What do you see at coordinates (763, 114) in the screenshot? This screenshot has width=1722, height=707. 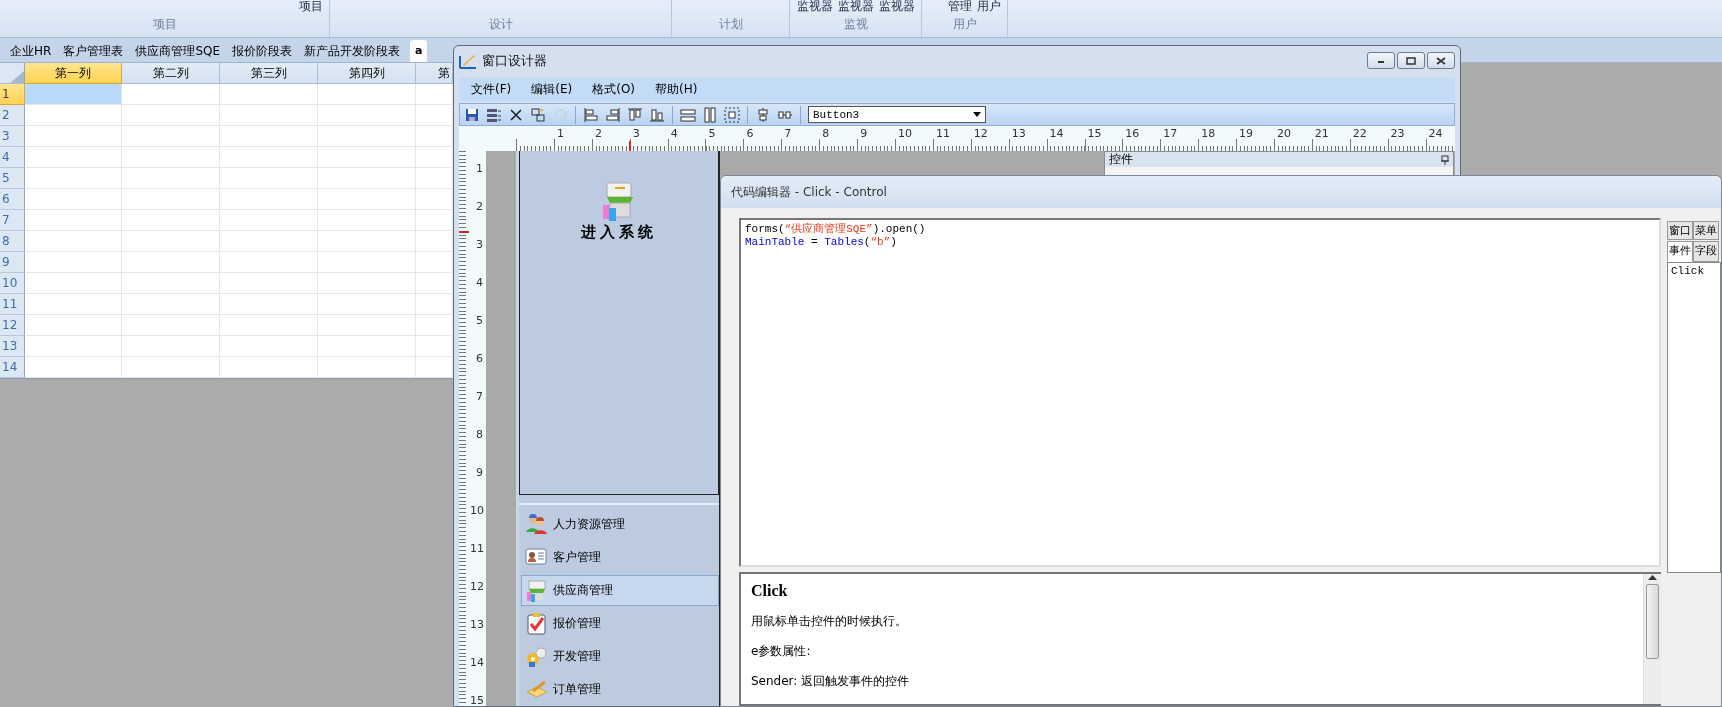 I see `center-vertical-icon` at bounding box center [763, 114].